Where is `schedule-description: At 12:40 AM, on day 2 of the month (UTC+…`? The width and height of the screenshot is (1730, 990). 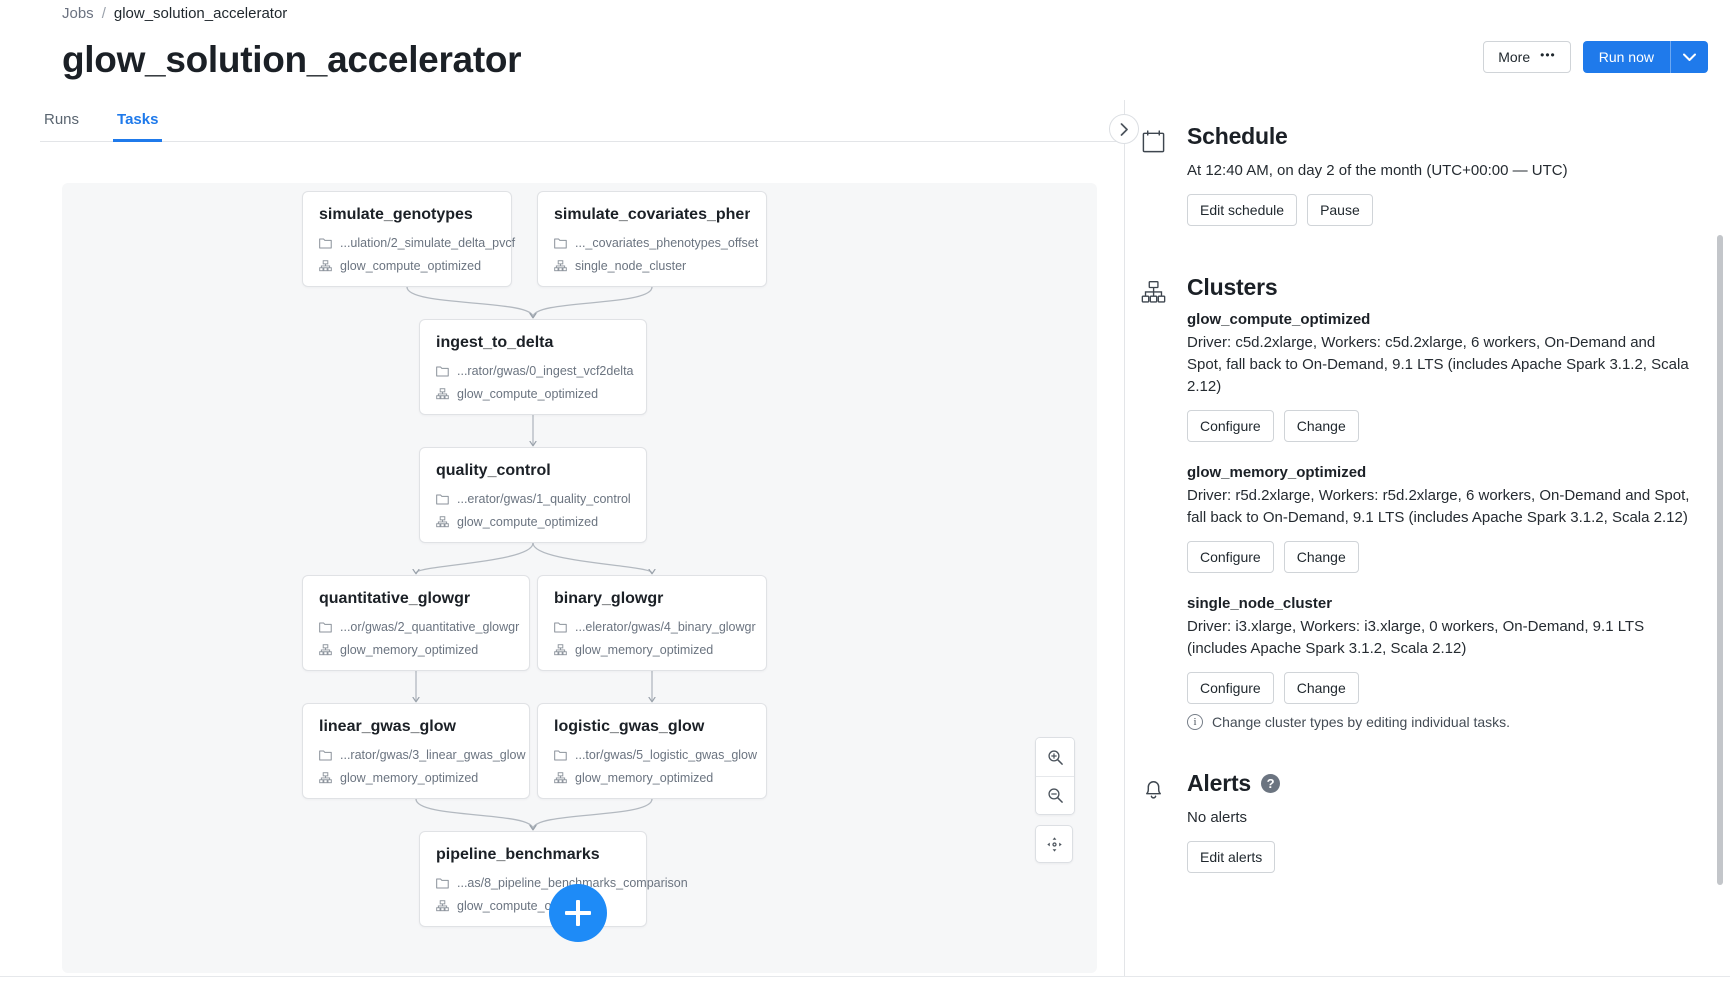 schedule-description: At 12:40 AM, on day 2 of the month (UTC+… is located at coordinates (1377, 170).